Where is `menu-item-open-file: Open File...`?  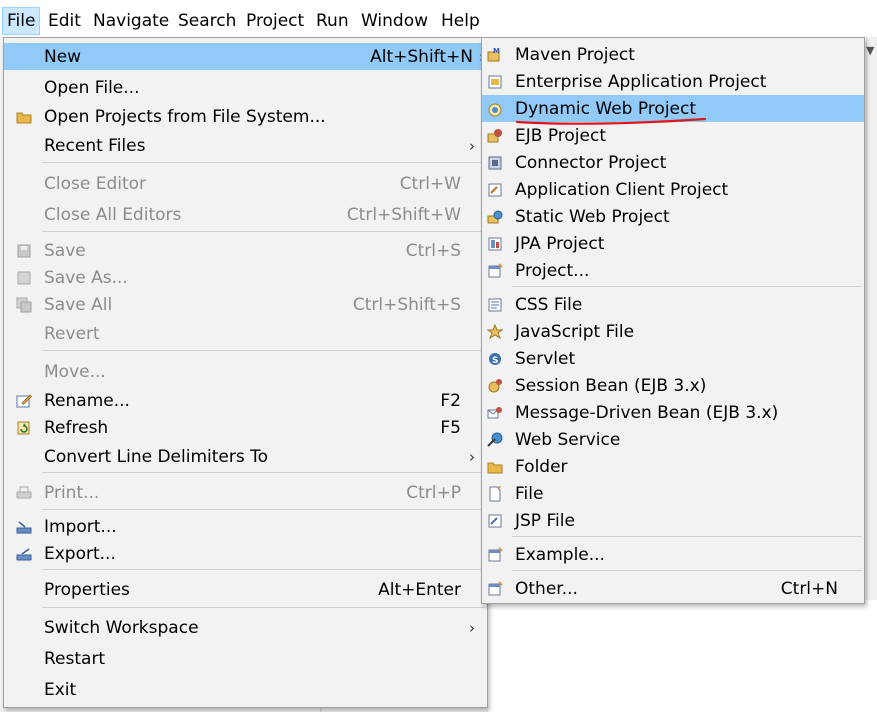 menu-item-open-file: Open File... is located at coordinates (245, 87).